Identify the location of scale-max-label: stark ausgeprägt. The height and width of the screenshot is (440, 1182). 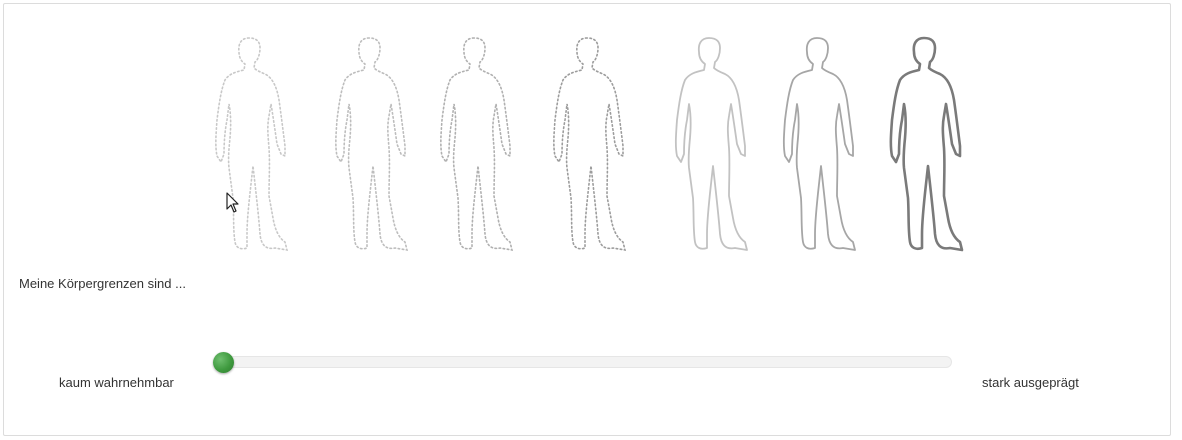
(1030, 382).